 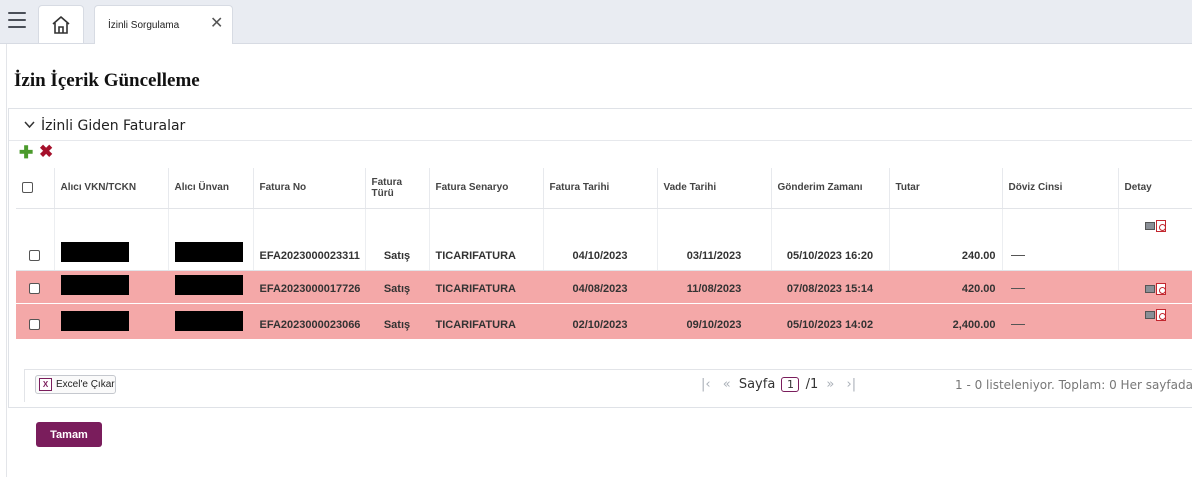 What do you see at coordinates (309, 287) in the screenshot?
I see `invoice-no-cell: EFA2023000017726` at bounding box center [309, 287].